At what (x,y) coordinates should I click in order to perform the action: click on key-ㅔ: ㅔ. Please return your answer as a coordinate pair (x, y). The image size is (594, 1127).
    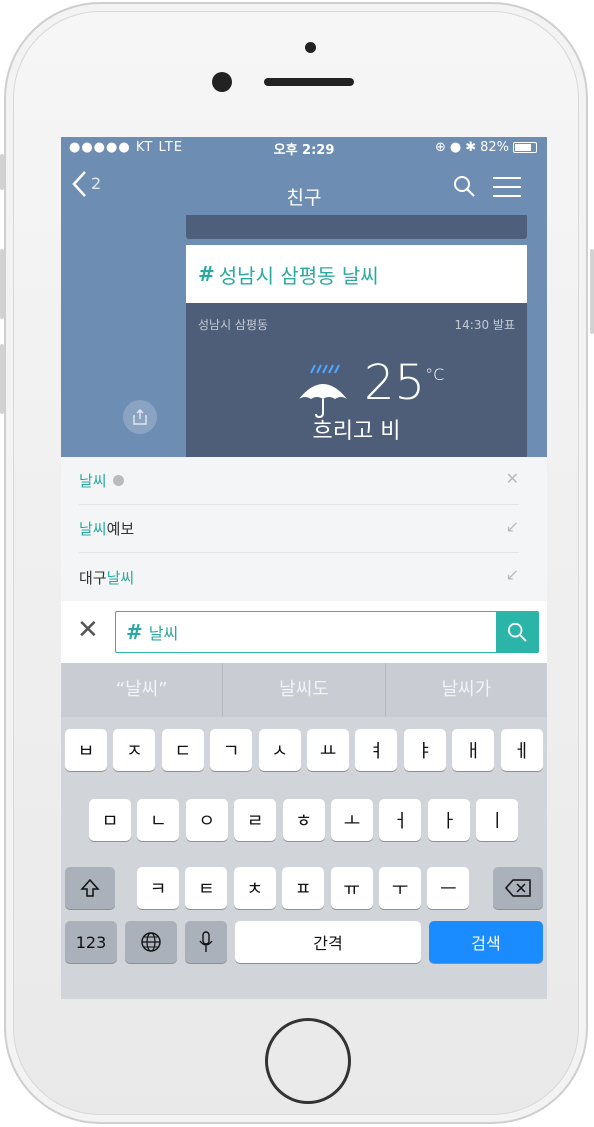
    Looking at the image, I should click on (521, 750).